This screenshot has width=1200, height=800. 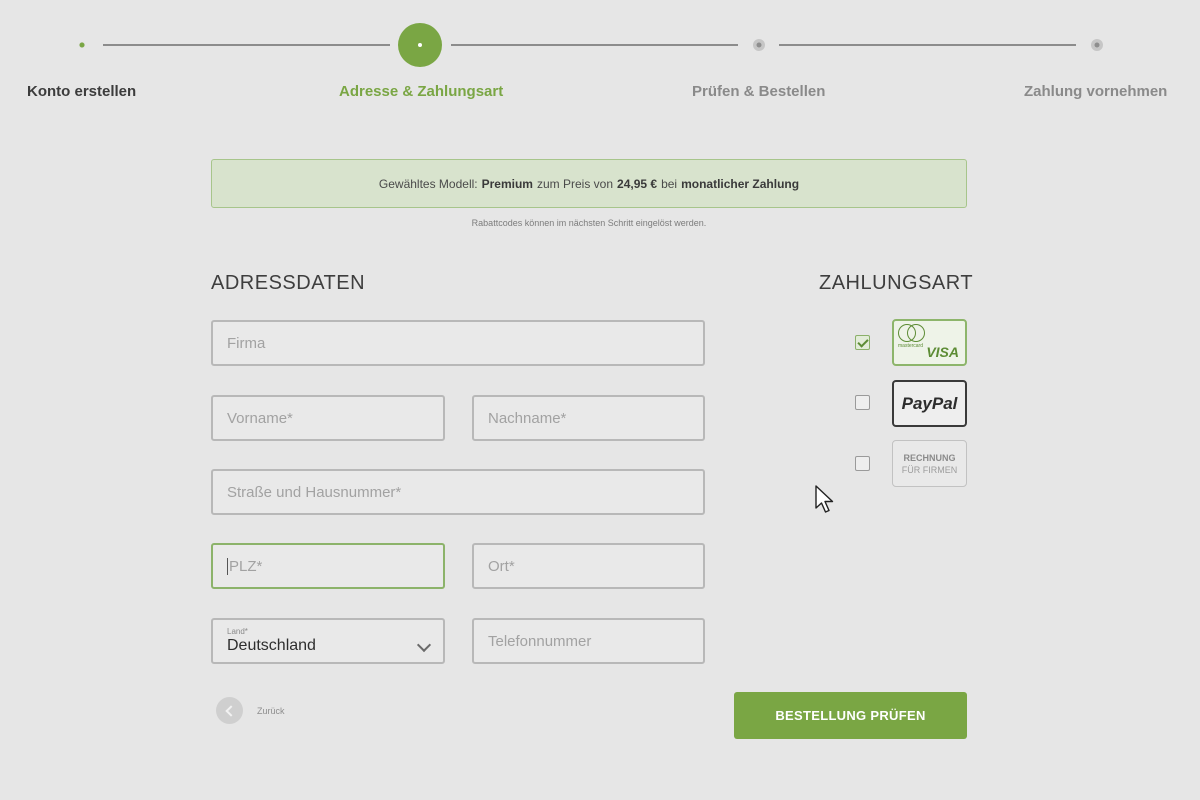 I want to click on back-label: Zurück, so click(x=271, y=710).